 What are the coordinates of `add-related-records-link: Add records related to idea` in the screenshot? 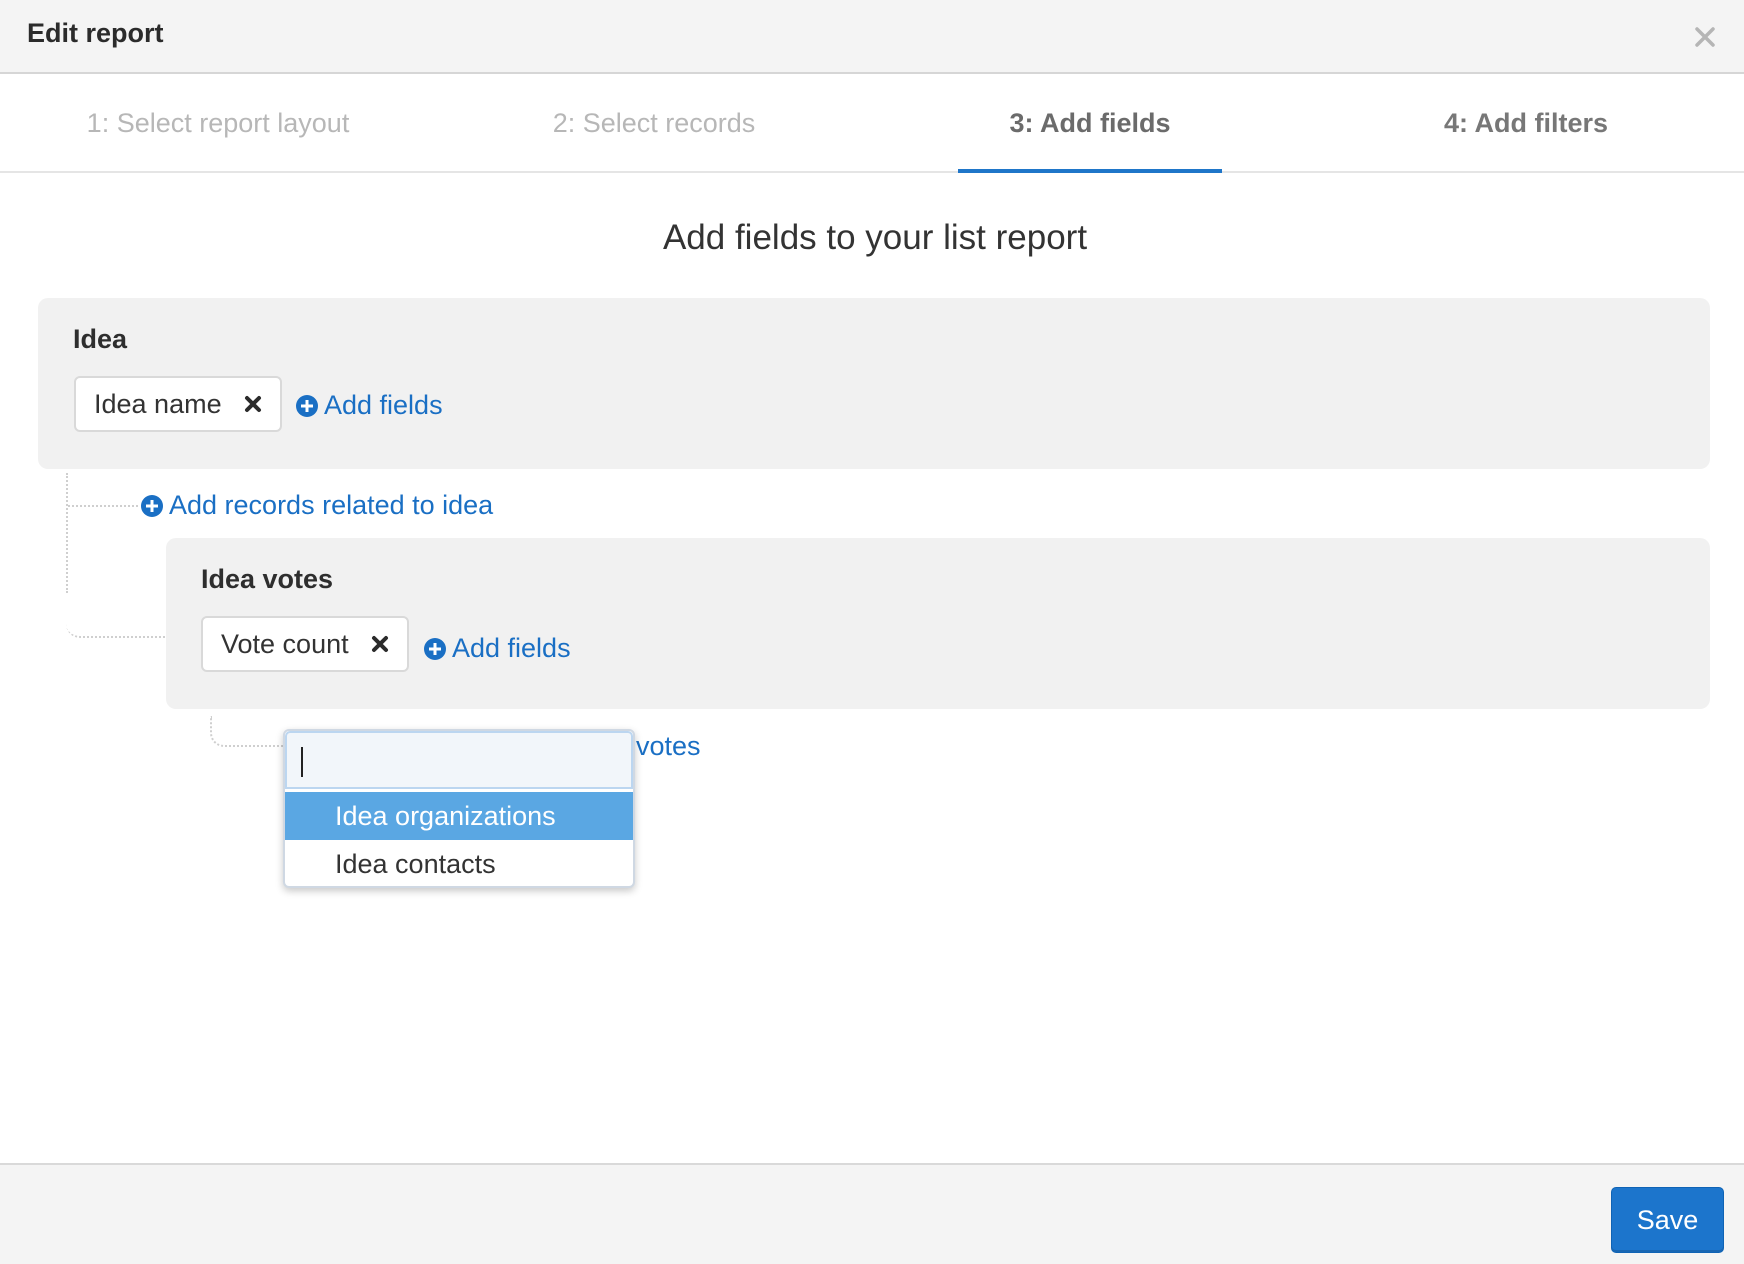 It's located at (317, 505).